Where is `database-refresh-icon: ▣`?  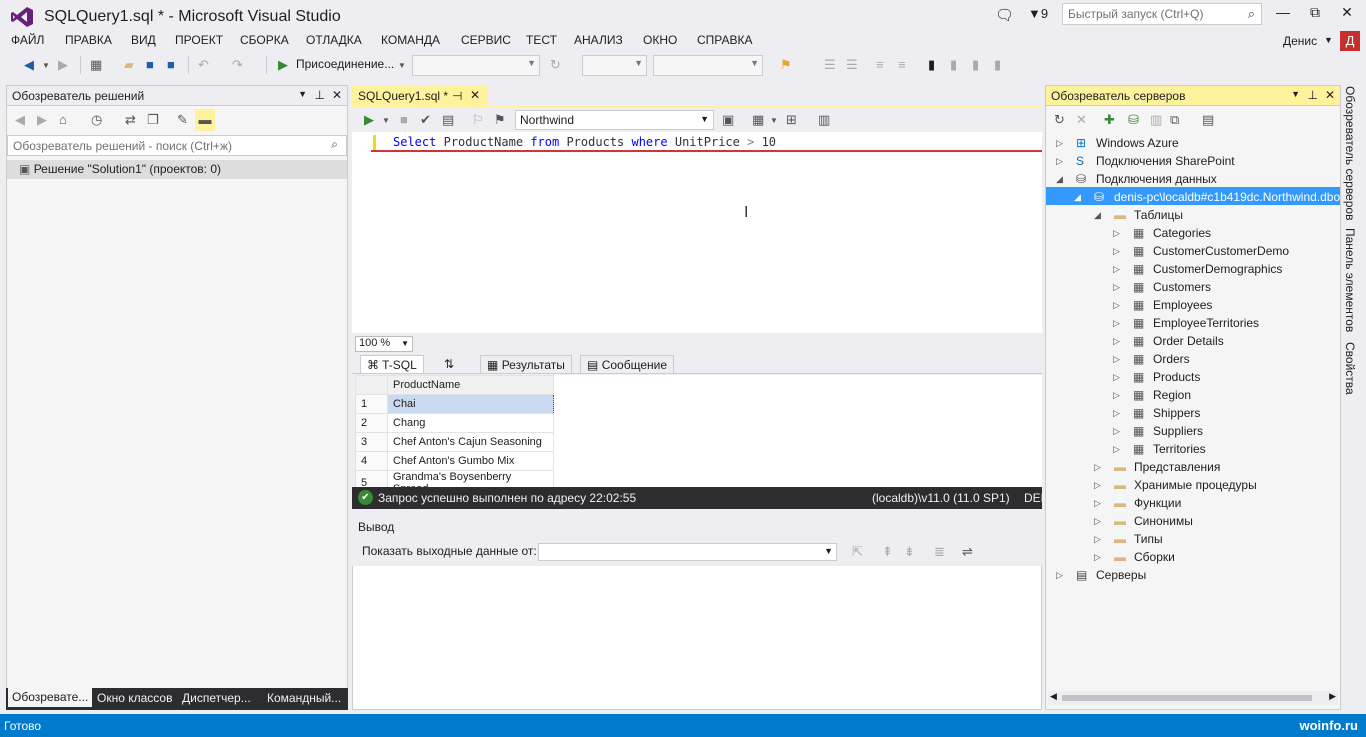
database-refresh-icon: ▣ is located at coordinates (728, 120).